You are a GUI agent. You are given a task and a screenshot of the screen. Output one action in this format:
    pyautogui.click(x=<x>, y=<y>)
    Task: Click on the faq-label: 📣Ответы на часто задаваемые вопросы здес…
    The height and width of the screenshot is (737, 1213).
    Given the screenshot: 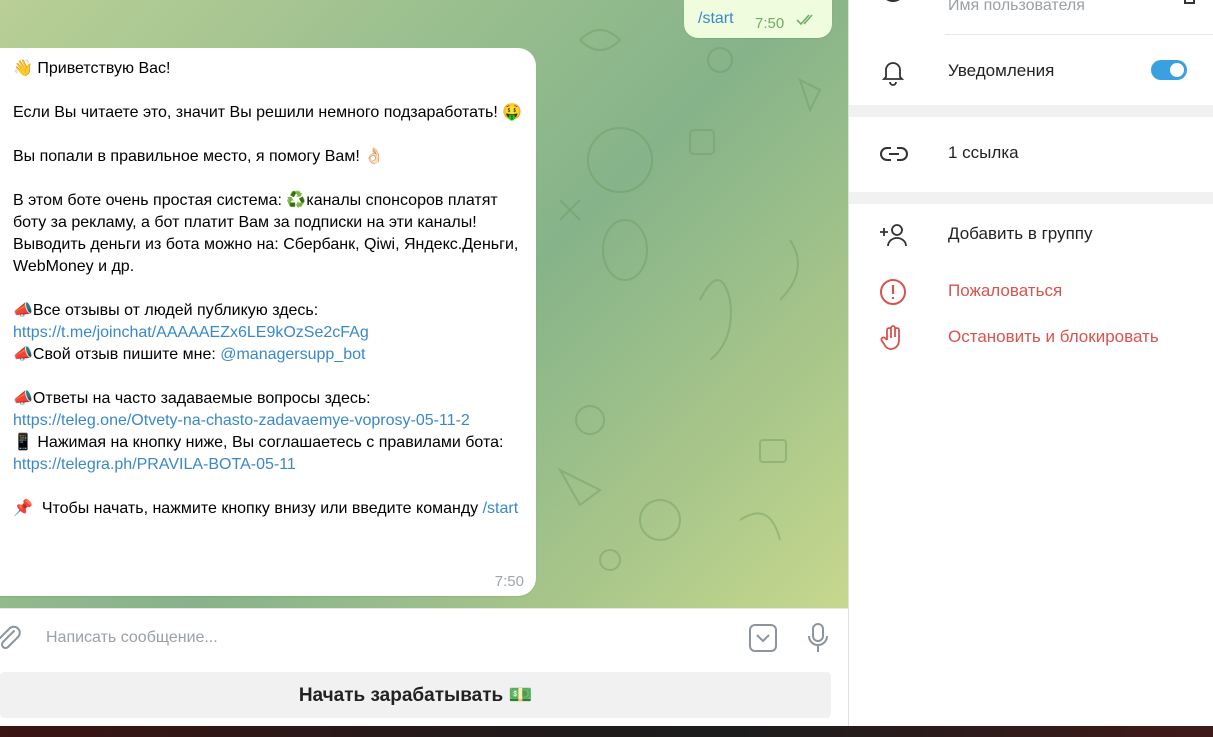 What is the action you would take?
    pyautogui.click(x=192, y=398)
    